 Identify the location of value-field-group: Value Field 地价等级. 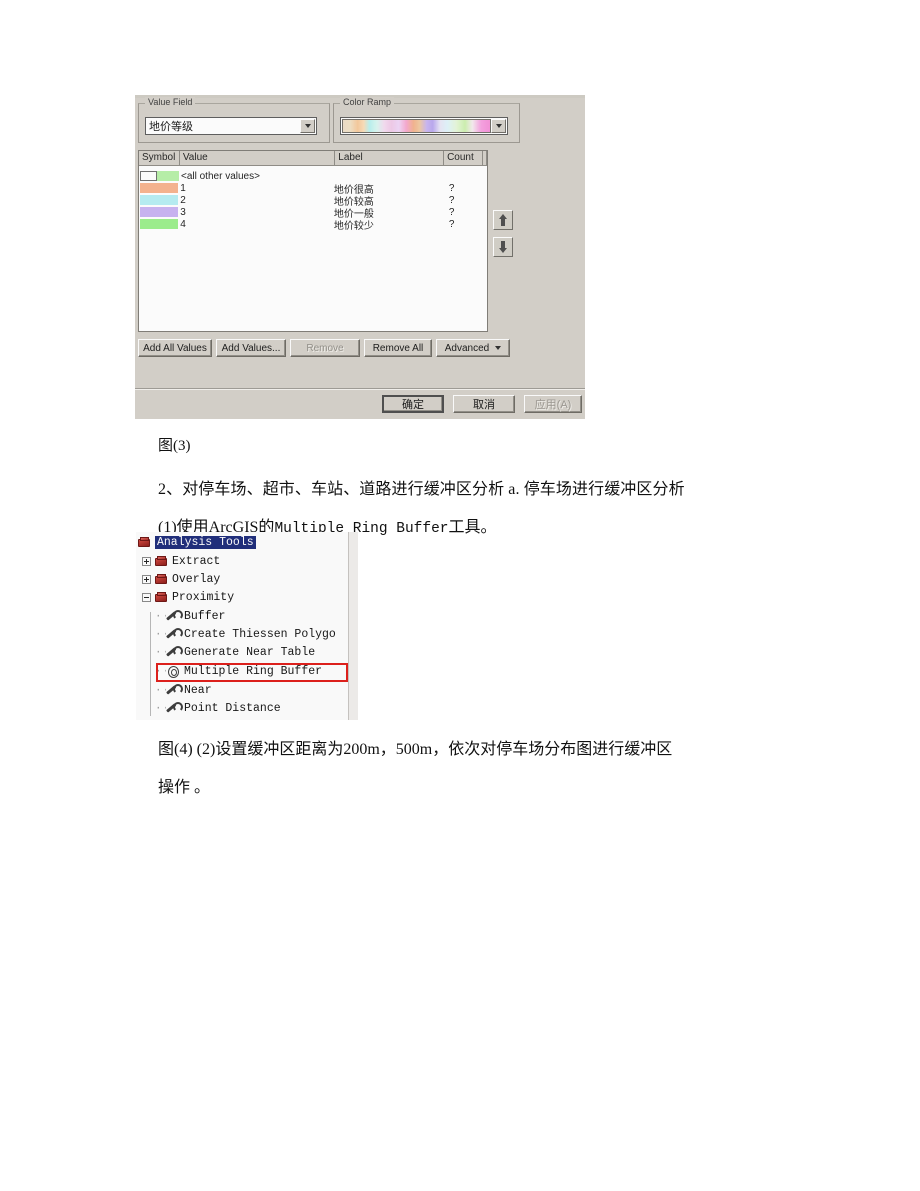
(234, 120).